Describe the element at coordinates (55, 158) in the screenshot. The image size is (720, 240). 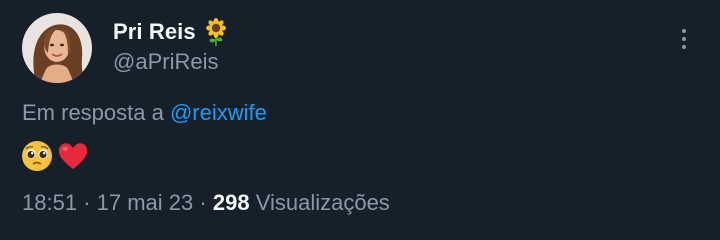
I see `tweet-text` at that location.